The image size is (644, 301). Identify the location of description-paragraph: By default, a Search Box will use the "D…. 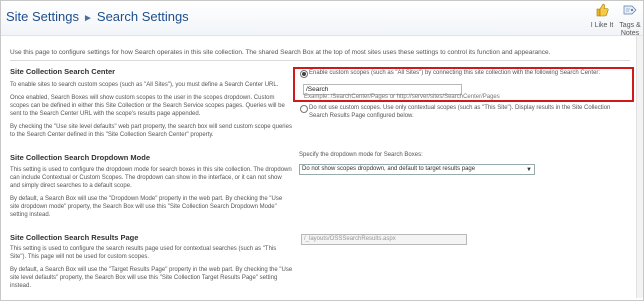
(146, 207).